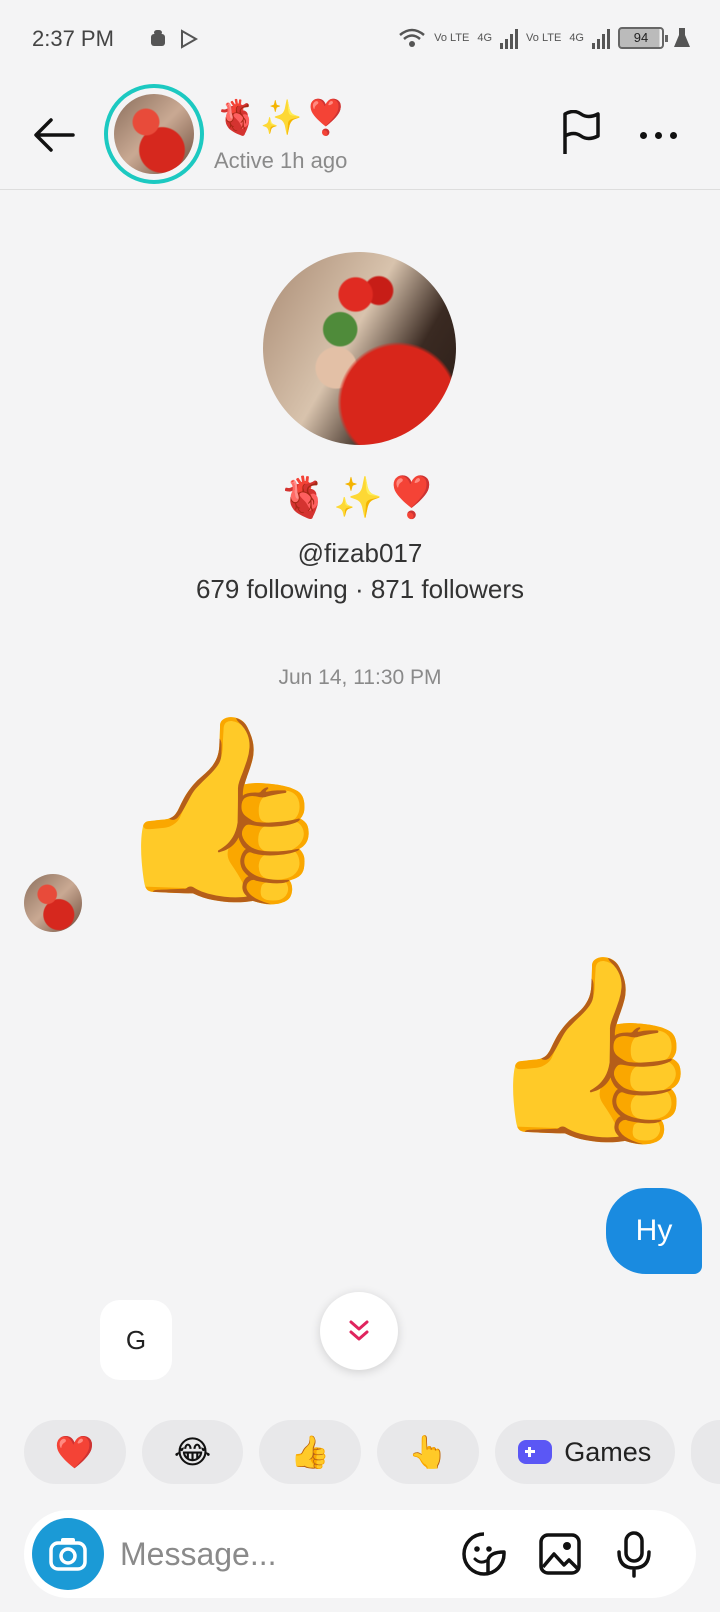 The width and height of the screenshot is (720, 1612). Describe the element at coordinates (222, 810) in the screenshot. I see `received-thumbs-up: 👍` at that location.